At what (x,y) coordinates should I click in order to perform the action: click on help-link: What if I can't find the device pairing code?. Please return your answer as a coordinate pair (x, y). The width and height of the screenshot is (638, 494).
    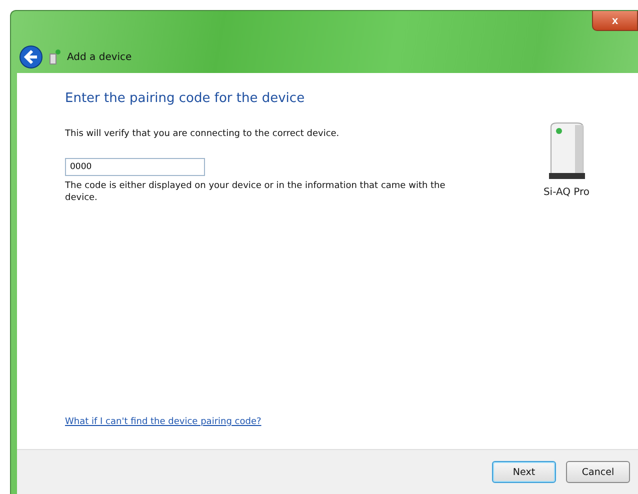
    Looking at the image, I should click on (351, 422).